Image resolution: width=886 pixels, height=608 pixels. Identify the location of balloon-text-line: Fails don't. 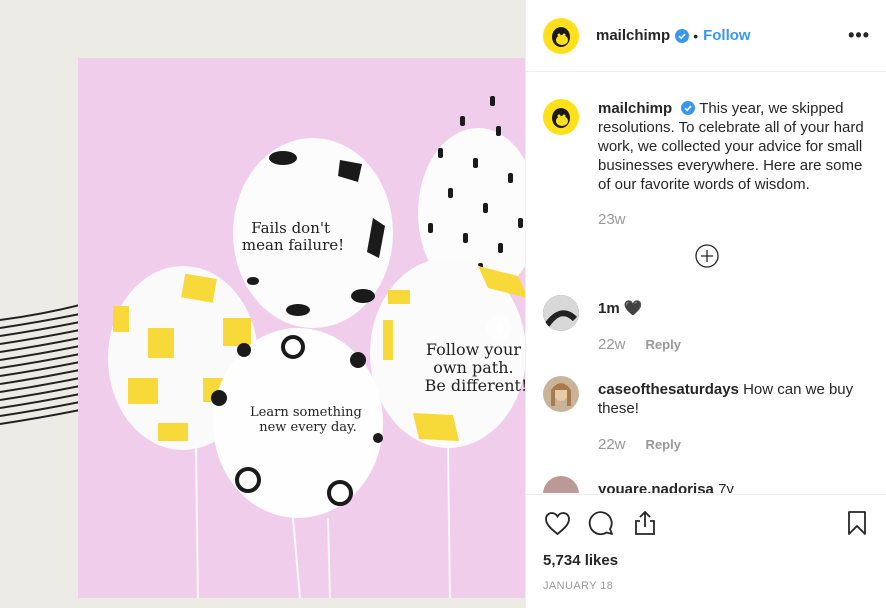
(290, 228).